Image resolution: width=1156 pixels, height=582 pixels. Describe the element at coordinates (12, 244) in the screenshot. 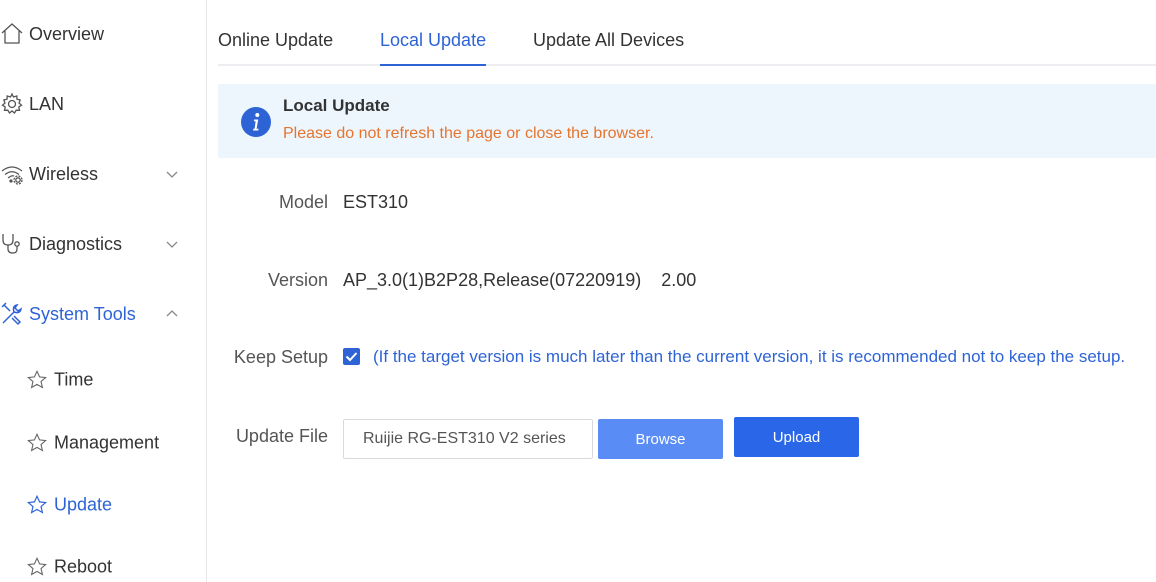

I see `stethoscope-icon` at that location.